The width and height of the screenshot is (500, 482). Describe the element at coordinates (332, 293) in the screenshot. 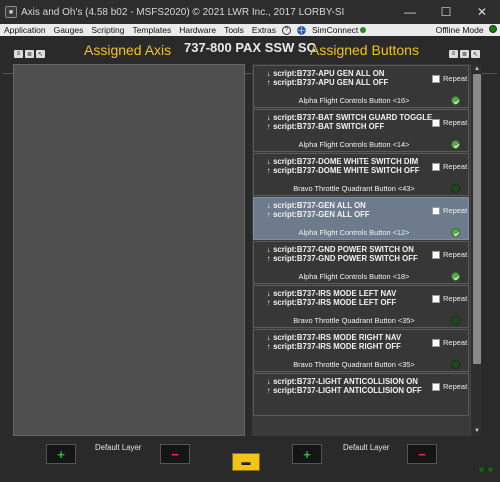

I see `down-action: ↓ script:B737-IRS MODE LEFT NAV` at that location.